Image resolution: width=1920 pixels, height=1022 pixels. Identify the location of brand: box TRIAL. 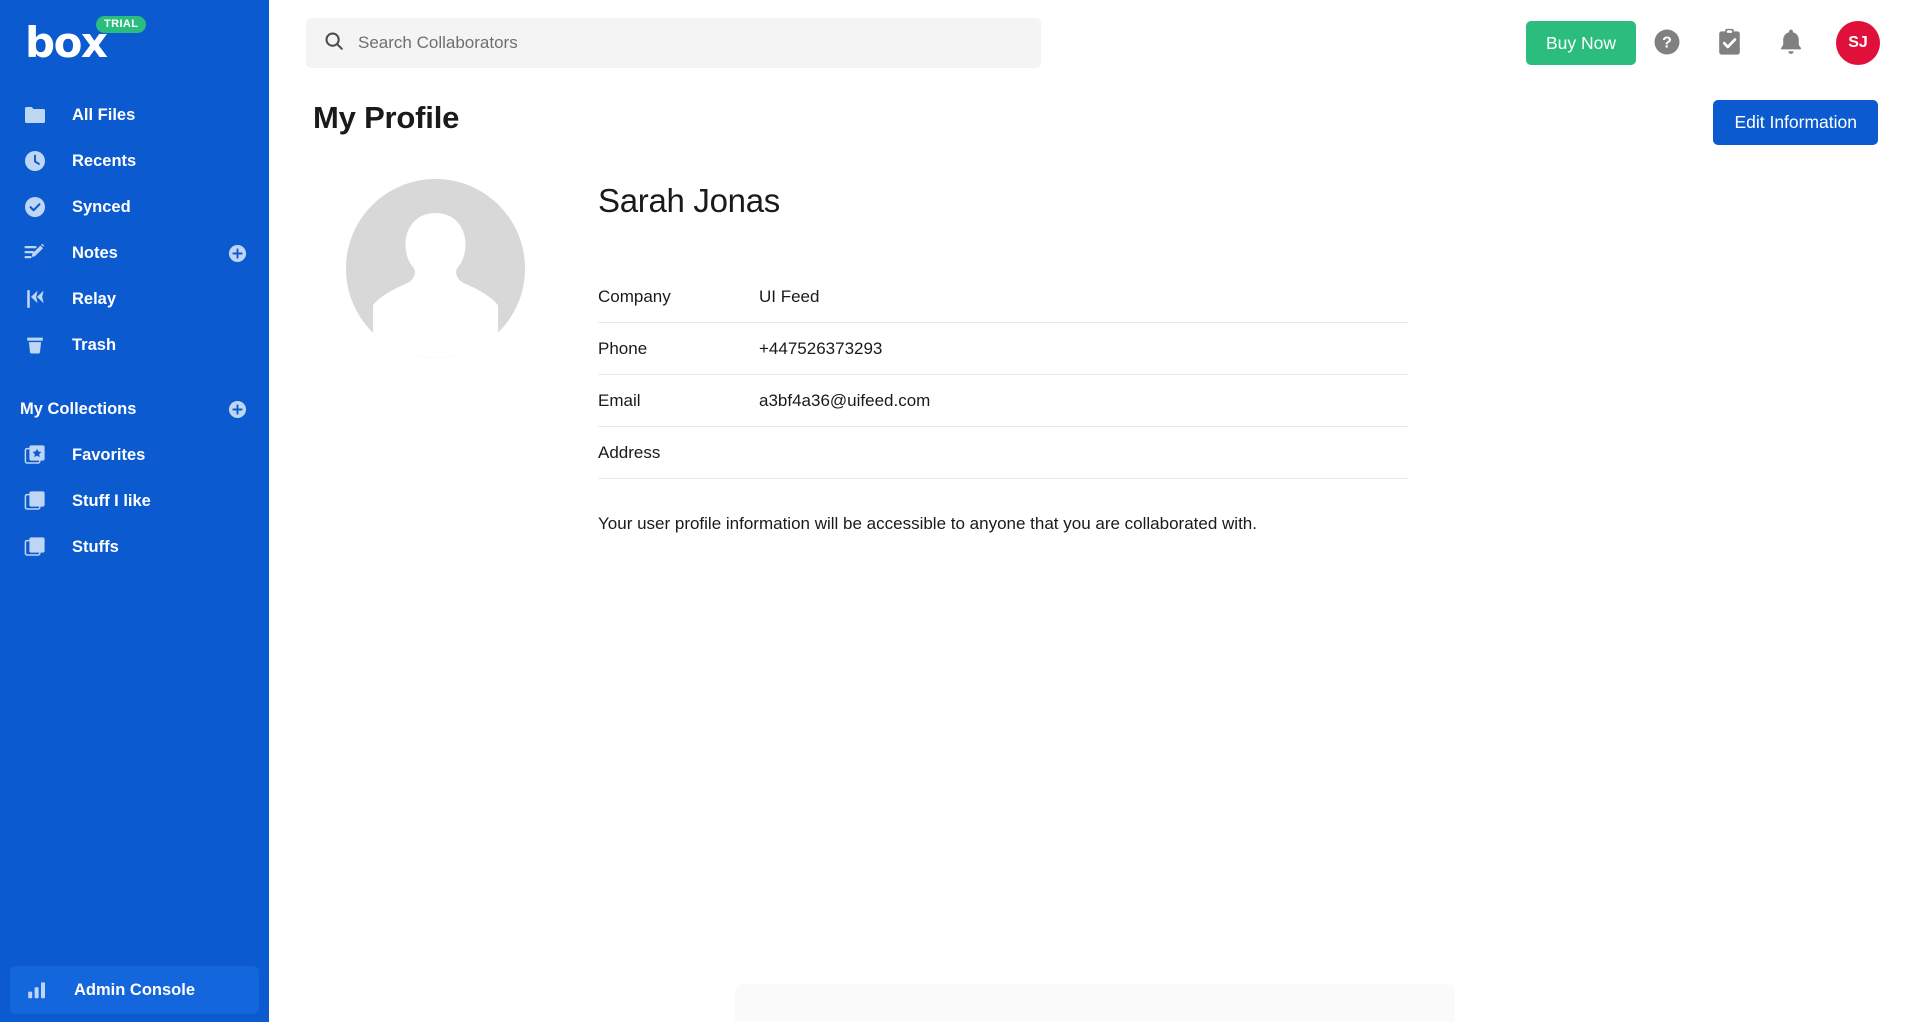
(134, 43).